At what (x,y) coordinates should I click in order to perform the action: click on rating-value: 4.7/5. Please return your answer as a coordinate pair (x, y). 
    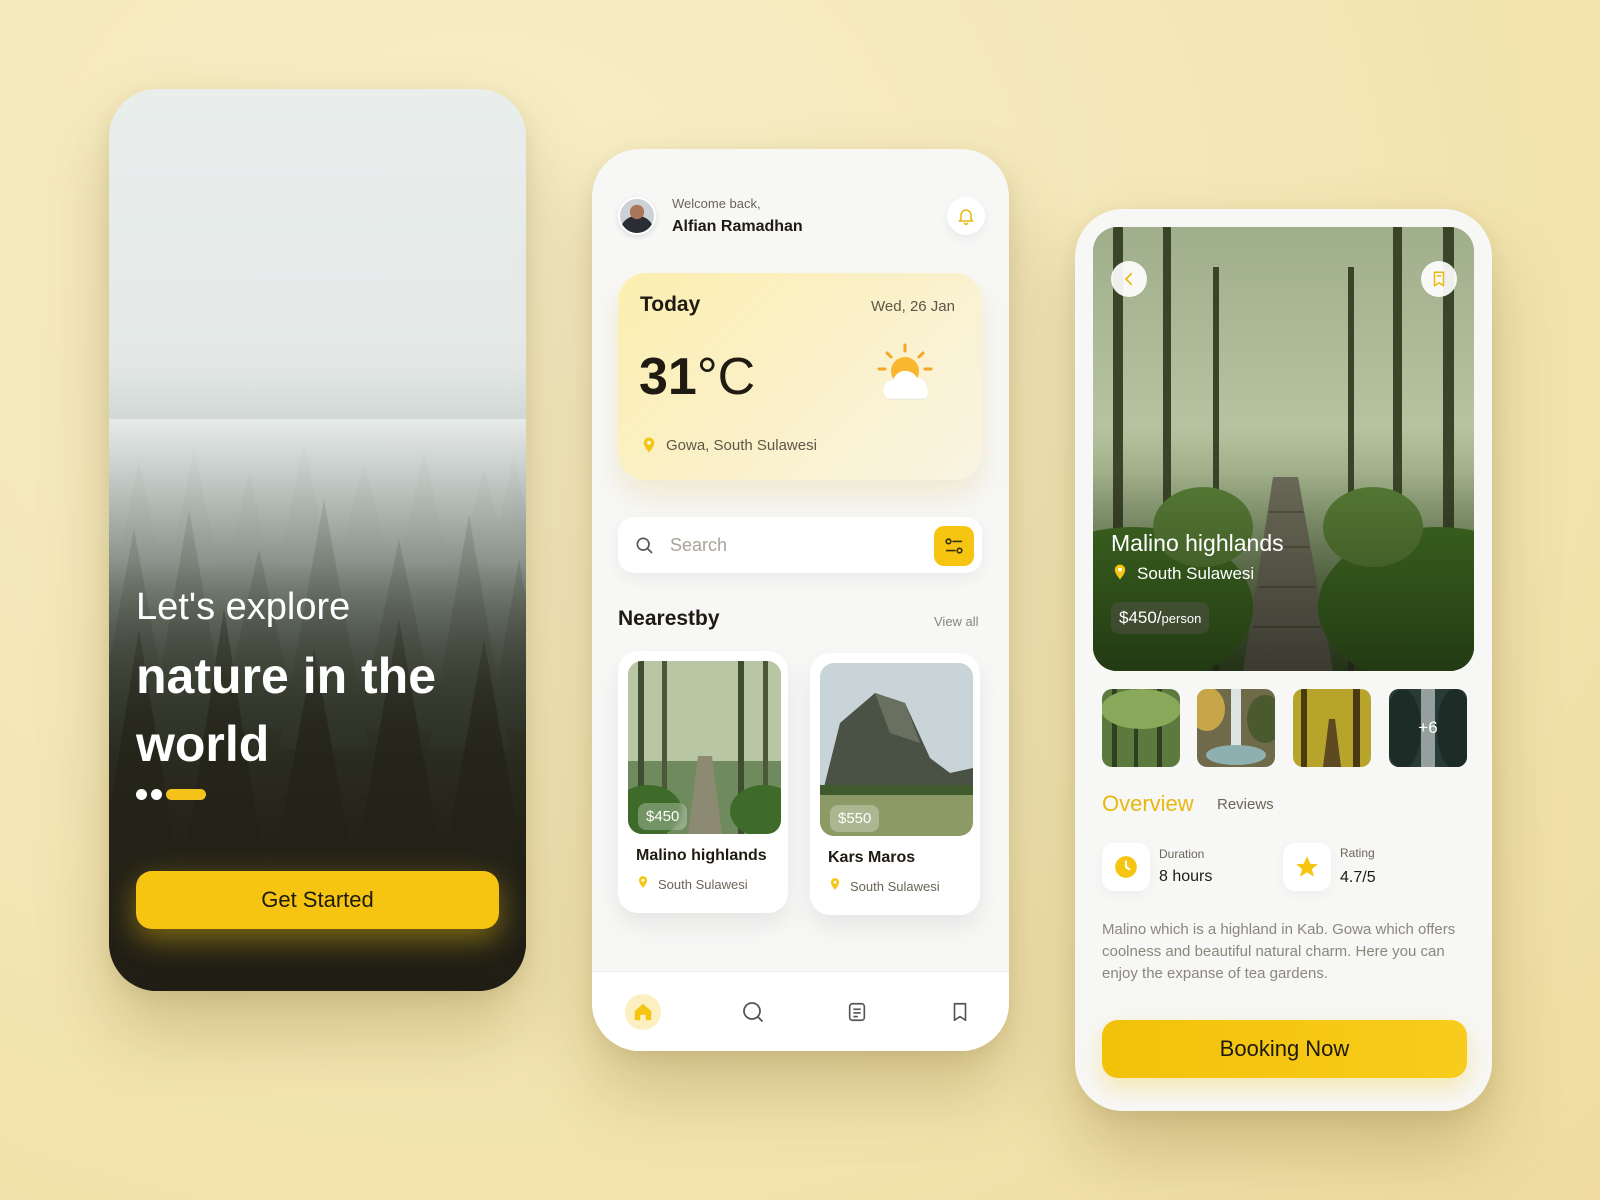
    Looking at the image, I should click on (1358, 877).